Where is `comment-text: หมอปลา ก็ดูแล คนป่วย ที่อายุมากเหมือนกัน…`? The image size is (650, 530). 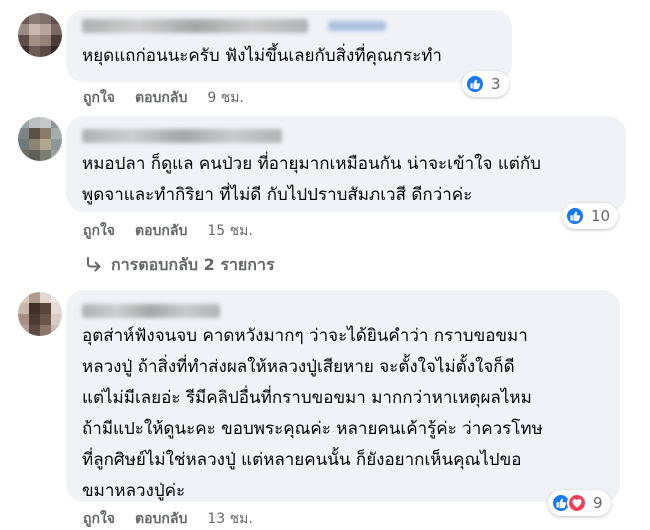 comment-text: หมอปลา ก็ดูแล คนป่วย ที่อายุมากเหมือนกัน… is located at coordinates (311, 179).